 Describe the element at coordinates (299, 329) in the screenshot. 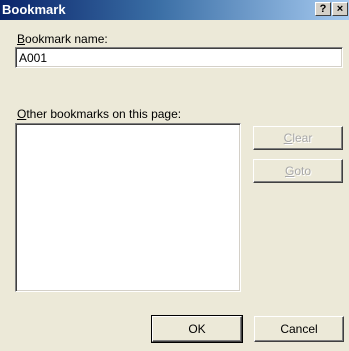

I see `cancel-button: Cancel` at that location.